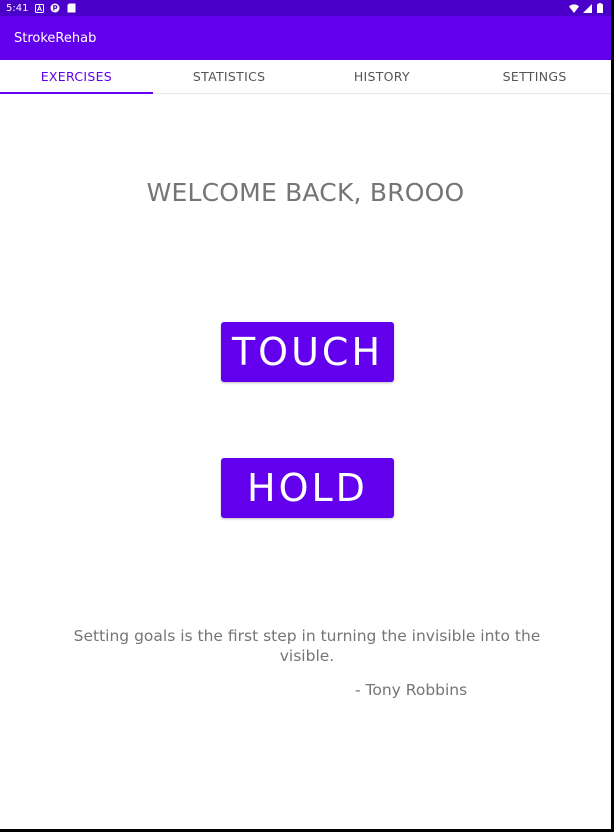 The width and height of the screenshot is (614, 832). Describe the element at coordinates (411, 690) in the screenshot. I see `quote-author: - Tony Robbins` at that location.